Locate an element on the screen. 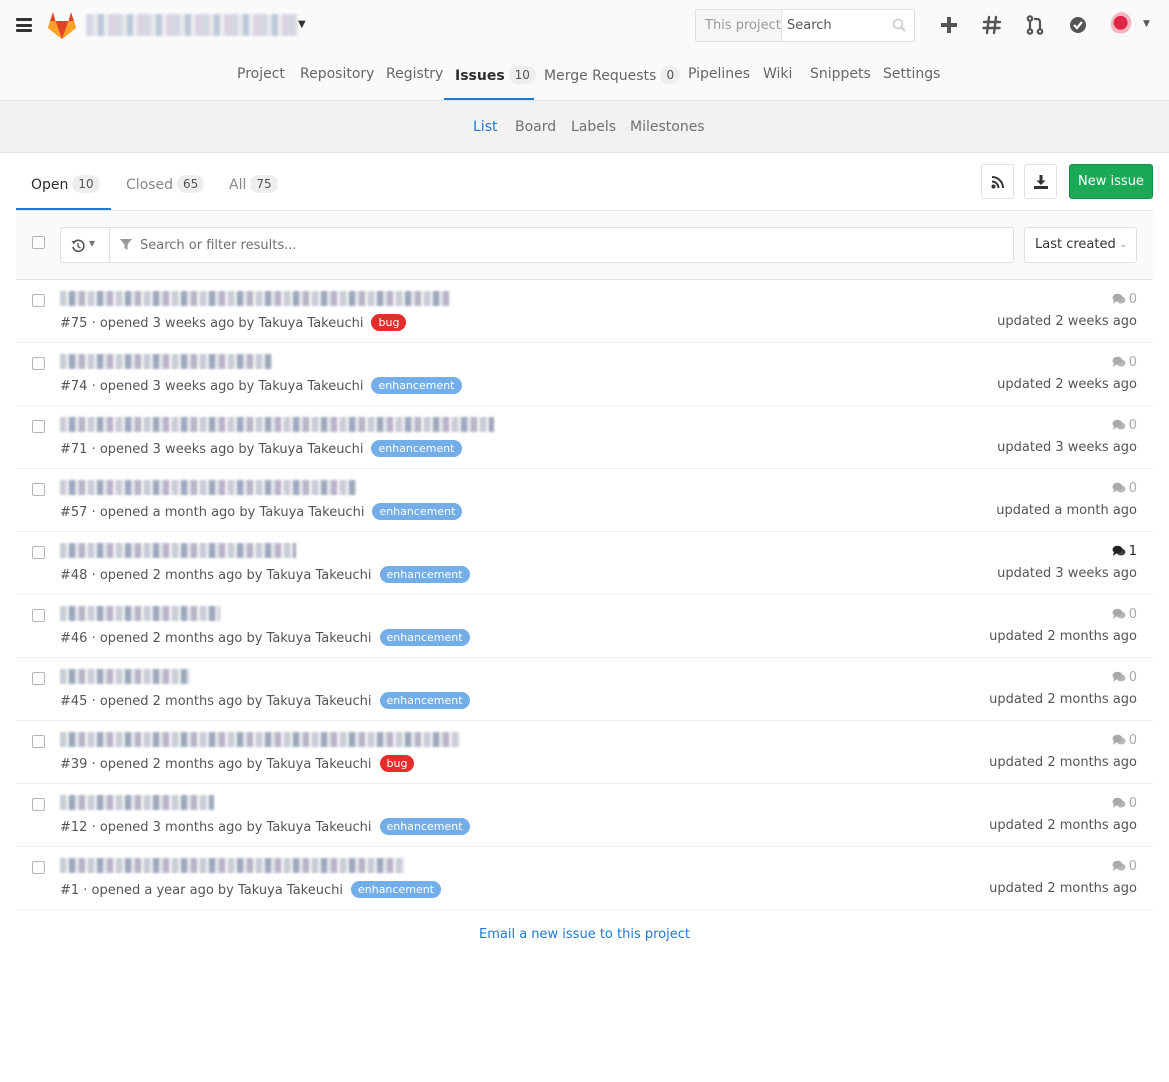 The image size is (1169, 1082). sort-dropdown: Last created ⌄ is located at coordinates (1080, 245).